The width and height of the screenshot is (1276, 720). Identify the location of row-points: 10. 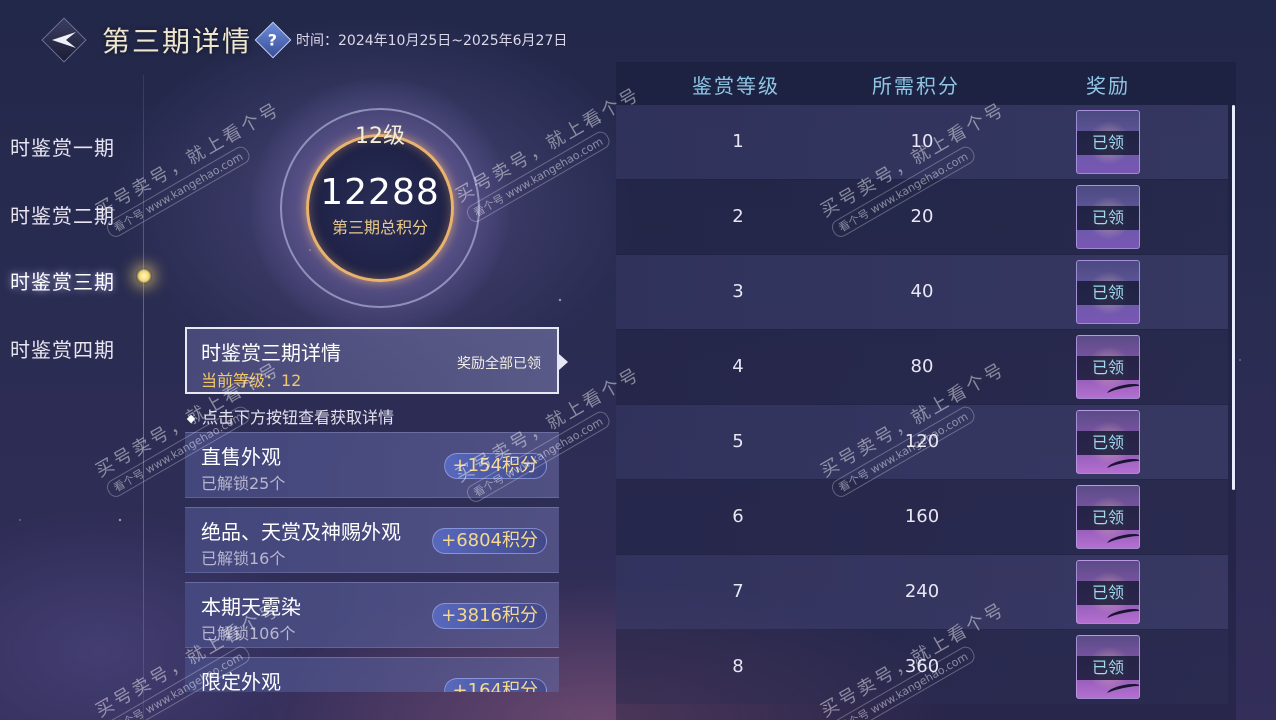
(922, 141).